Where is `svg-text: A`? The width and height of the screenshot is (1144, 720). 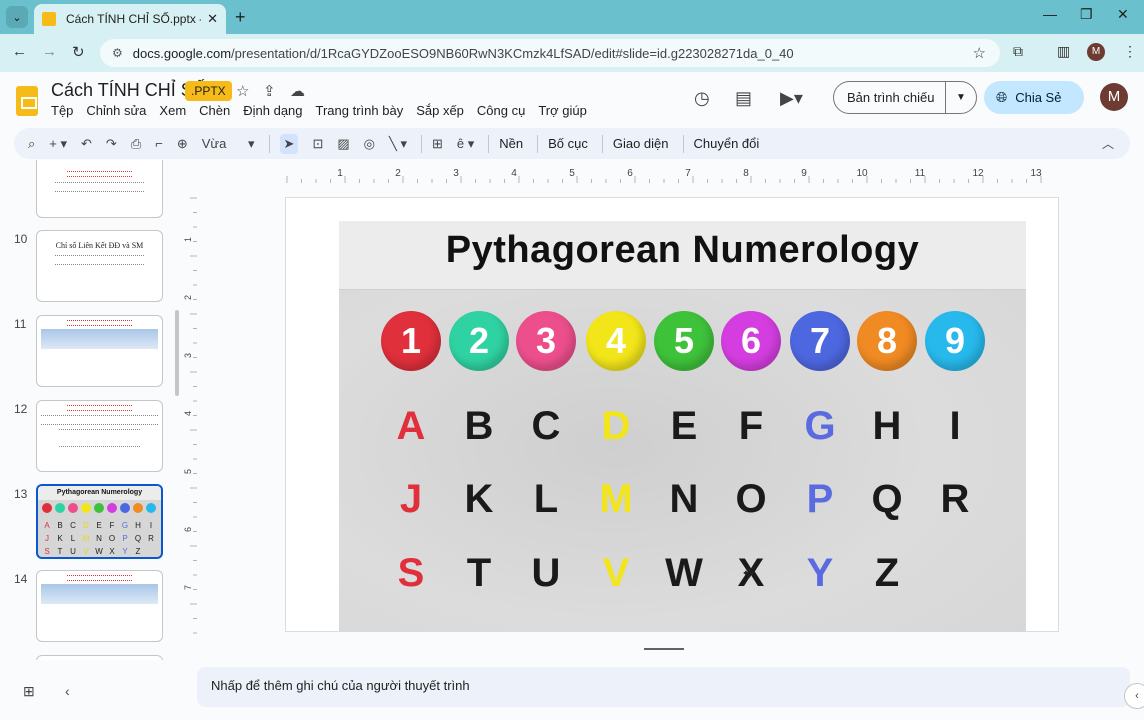
svg-text: A is located at coordinates (47, 525).